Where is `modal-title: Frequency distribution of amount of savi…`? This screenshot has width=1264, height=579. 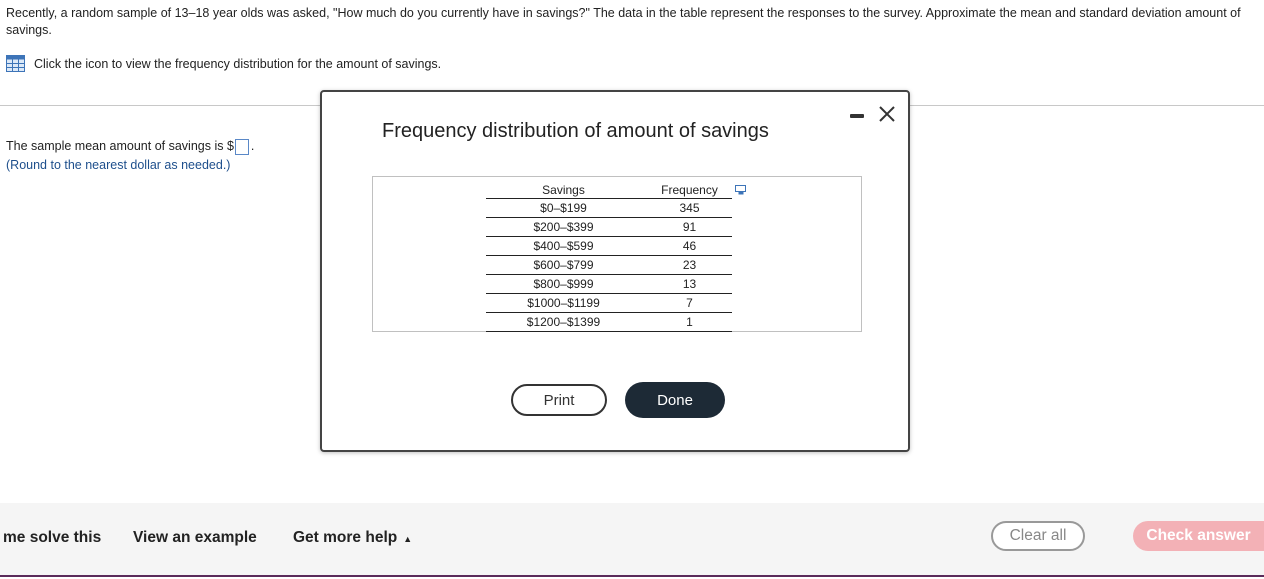 modal-title: Frequency distribution of amount of savi… is located at coordinates (575, 131).